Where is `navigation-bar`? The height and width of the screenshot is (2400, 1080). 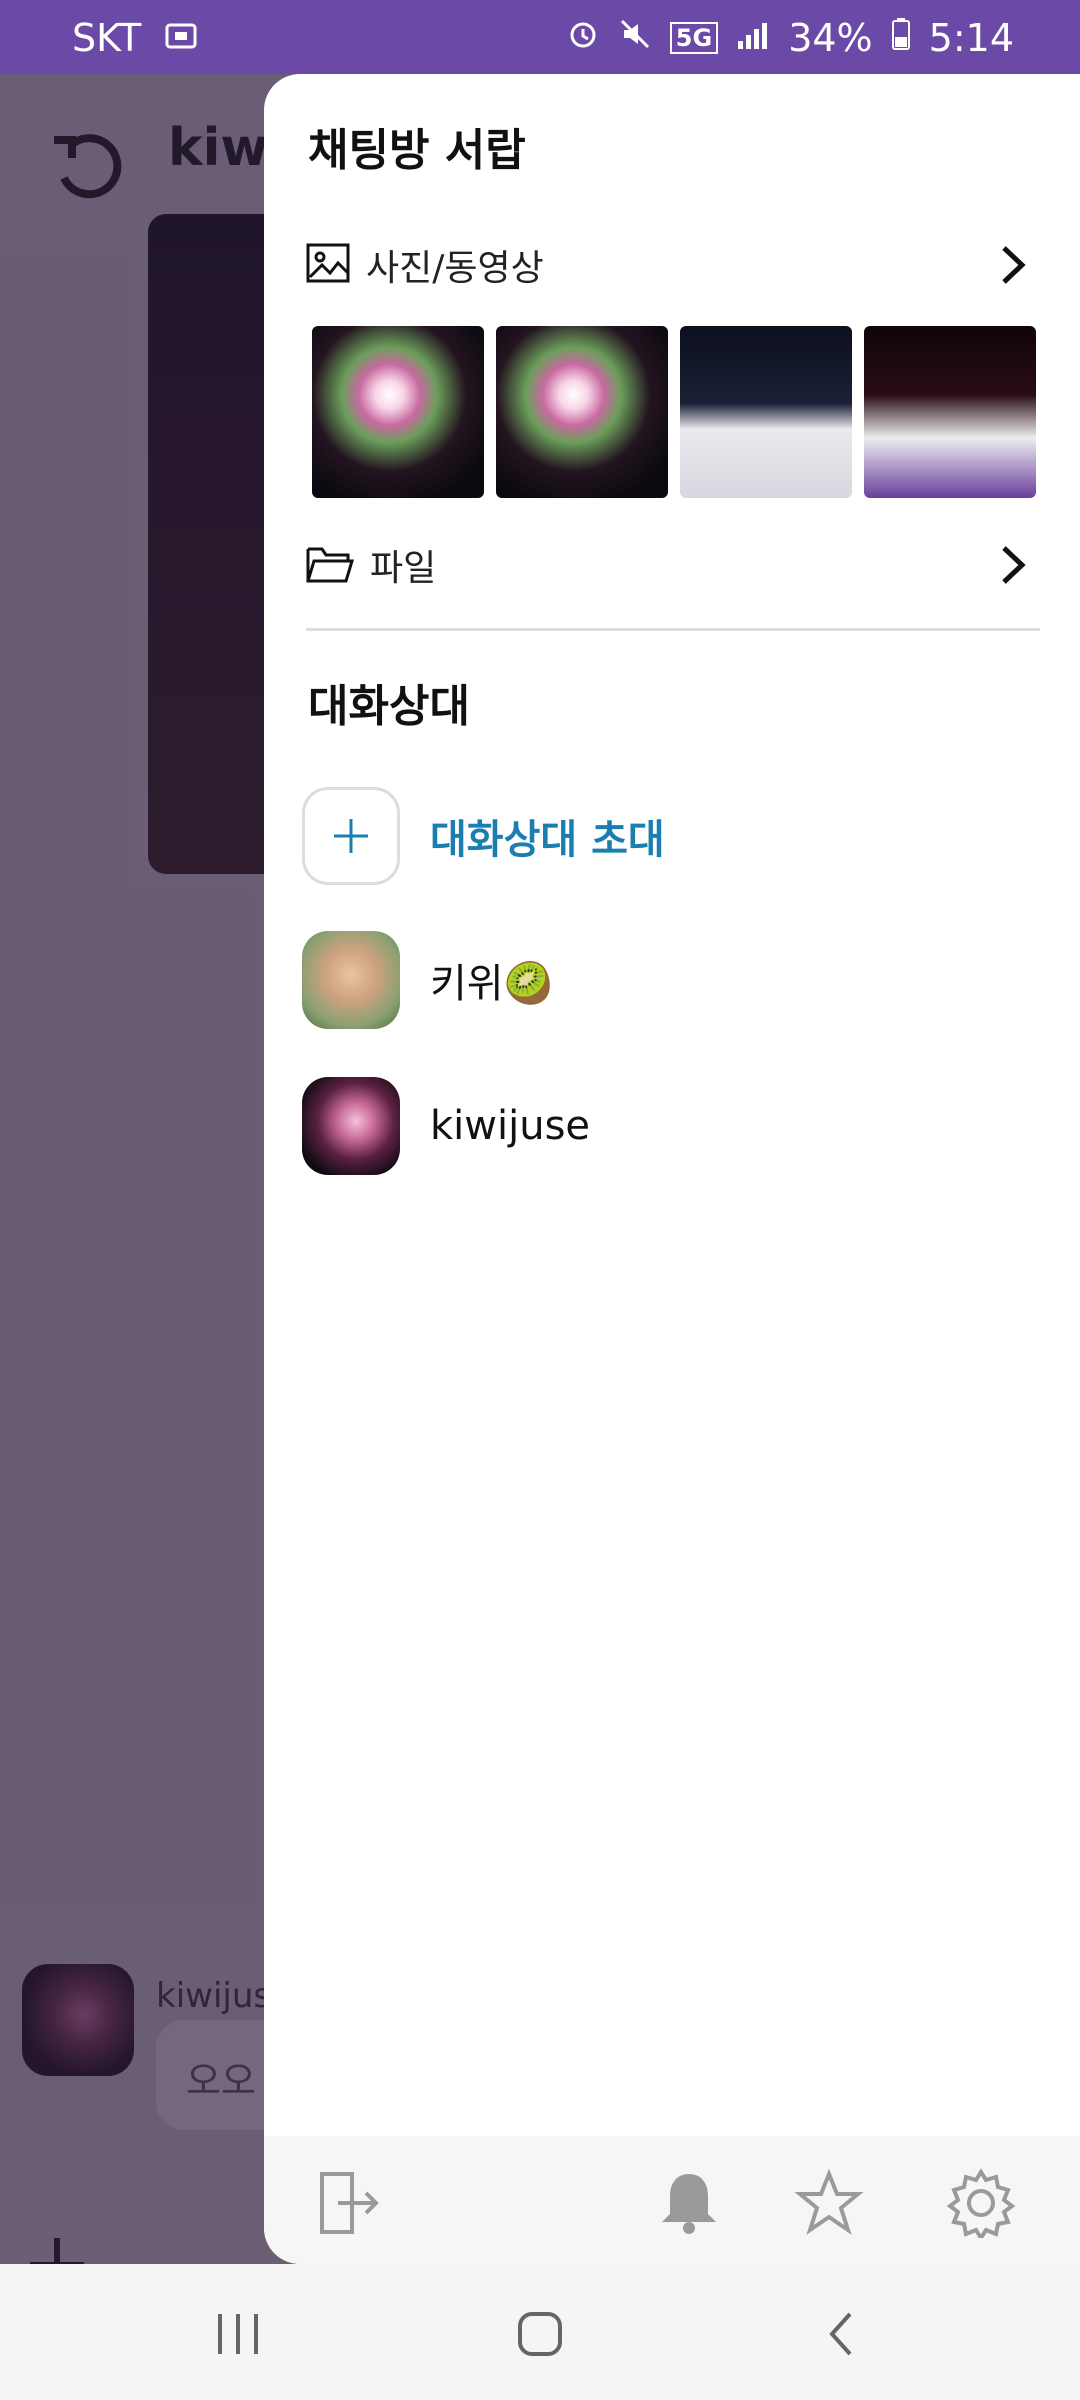 navigation-bar is located at coordinates (540, 2332).